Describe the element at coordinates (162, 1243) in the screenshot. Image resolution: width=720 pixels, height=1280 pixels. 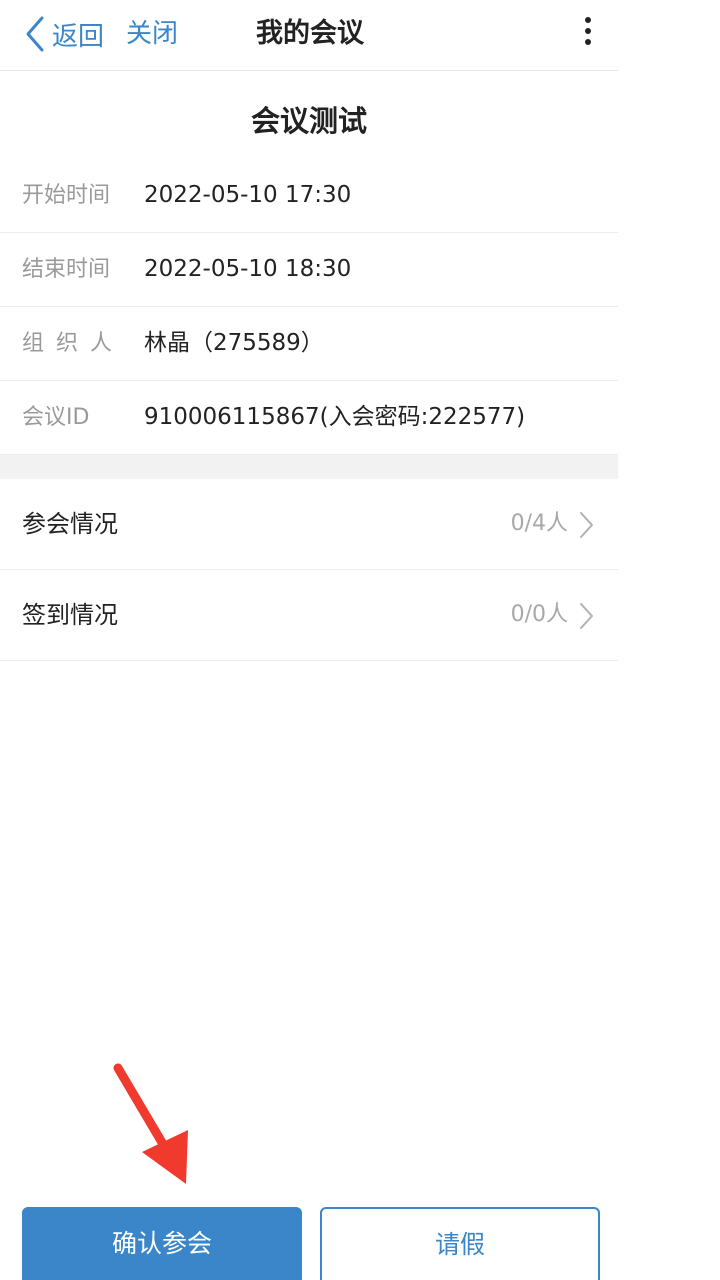
I see `confirm-attendance-button: 确认参会` at that location.